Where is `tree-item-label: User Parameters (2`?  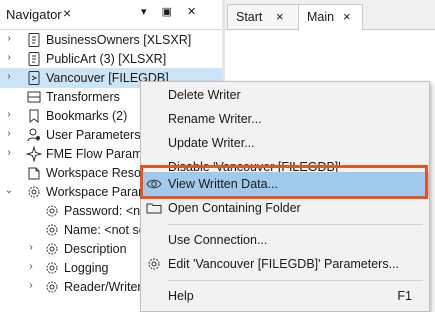 tree-item-label: User Parameters (2 is located at coordinates (101, 135).